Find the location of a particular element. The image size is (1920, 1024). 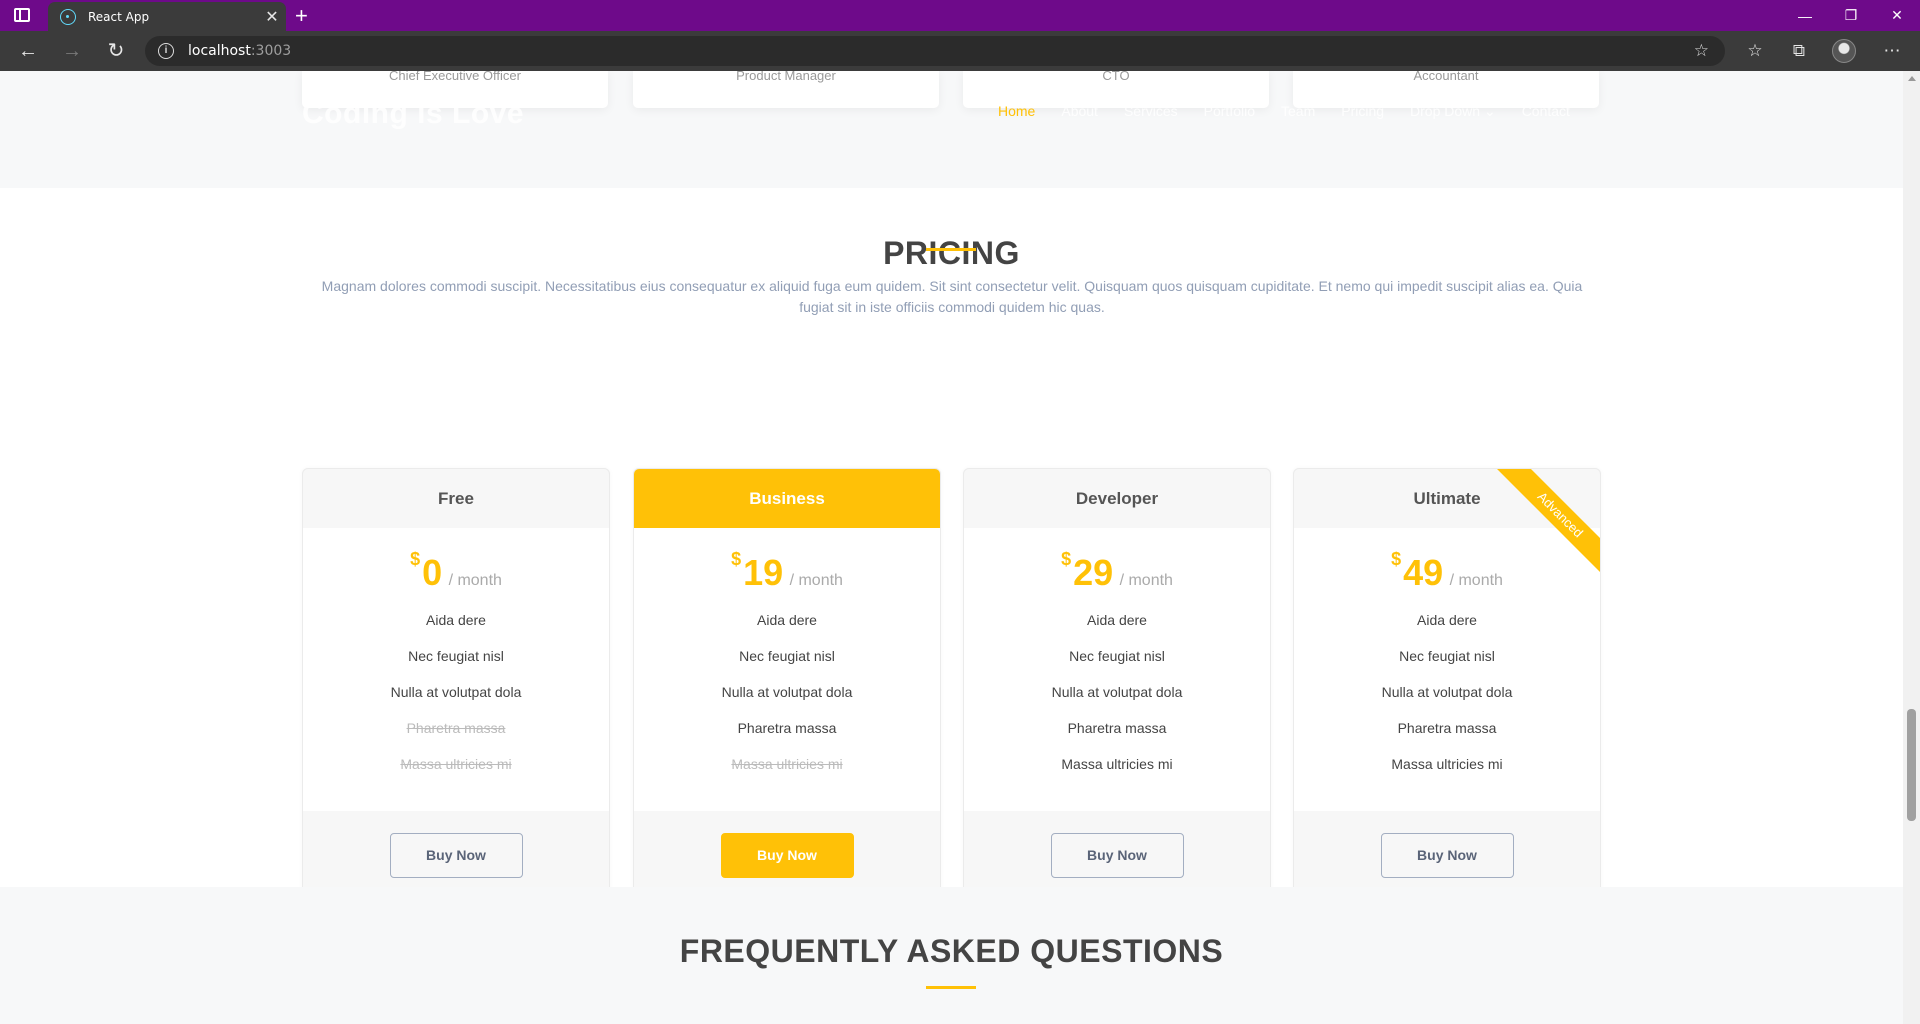

window-controls: — ❐ ✕ is located at coordinates (1851, 15).